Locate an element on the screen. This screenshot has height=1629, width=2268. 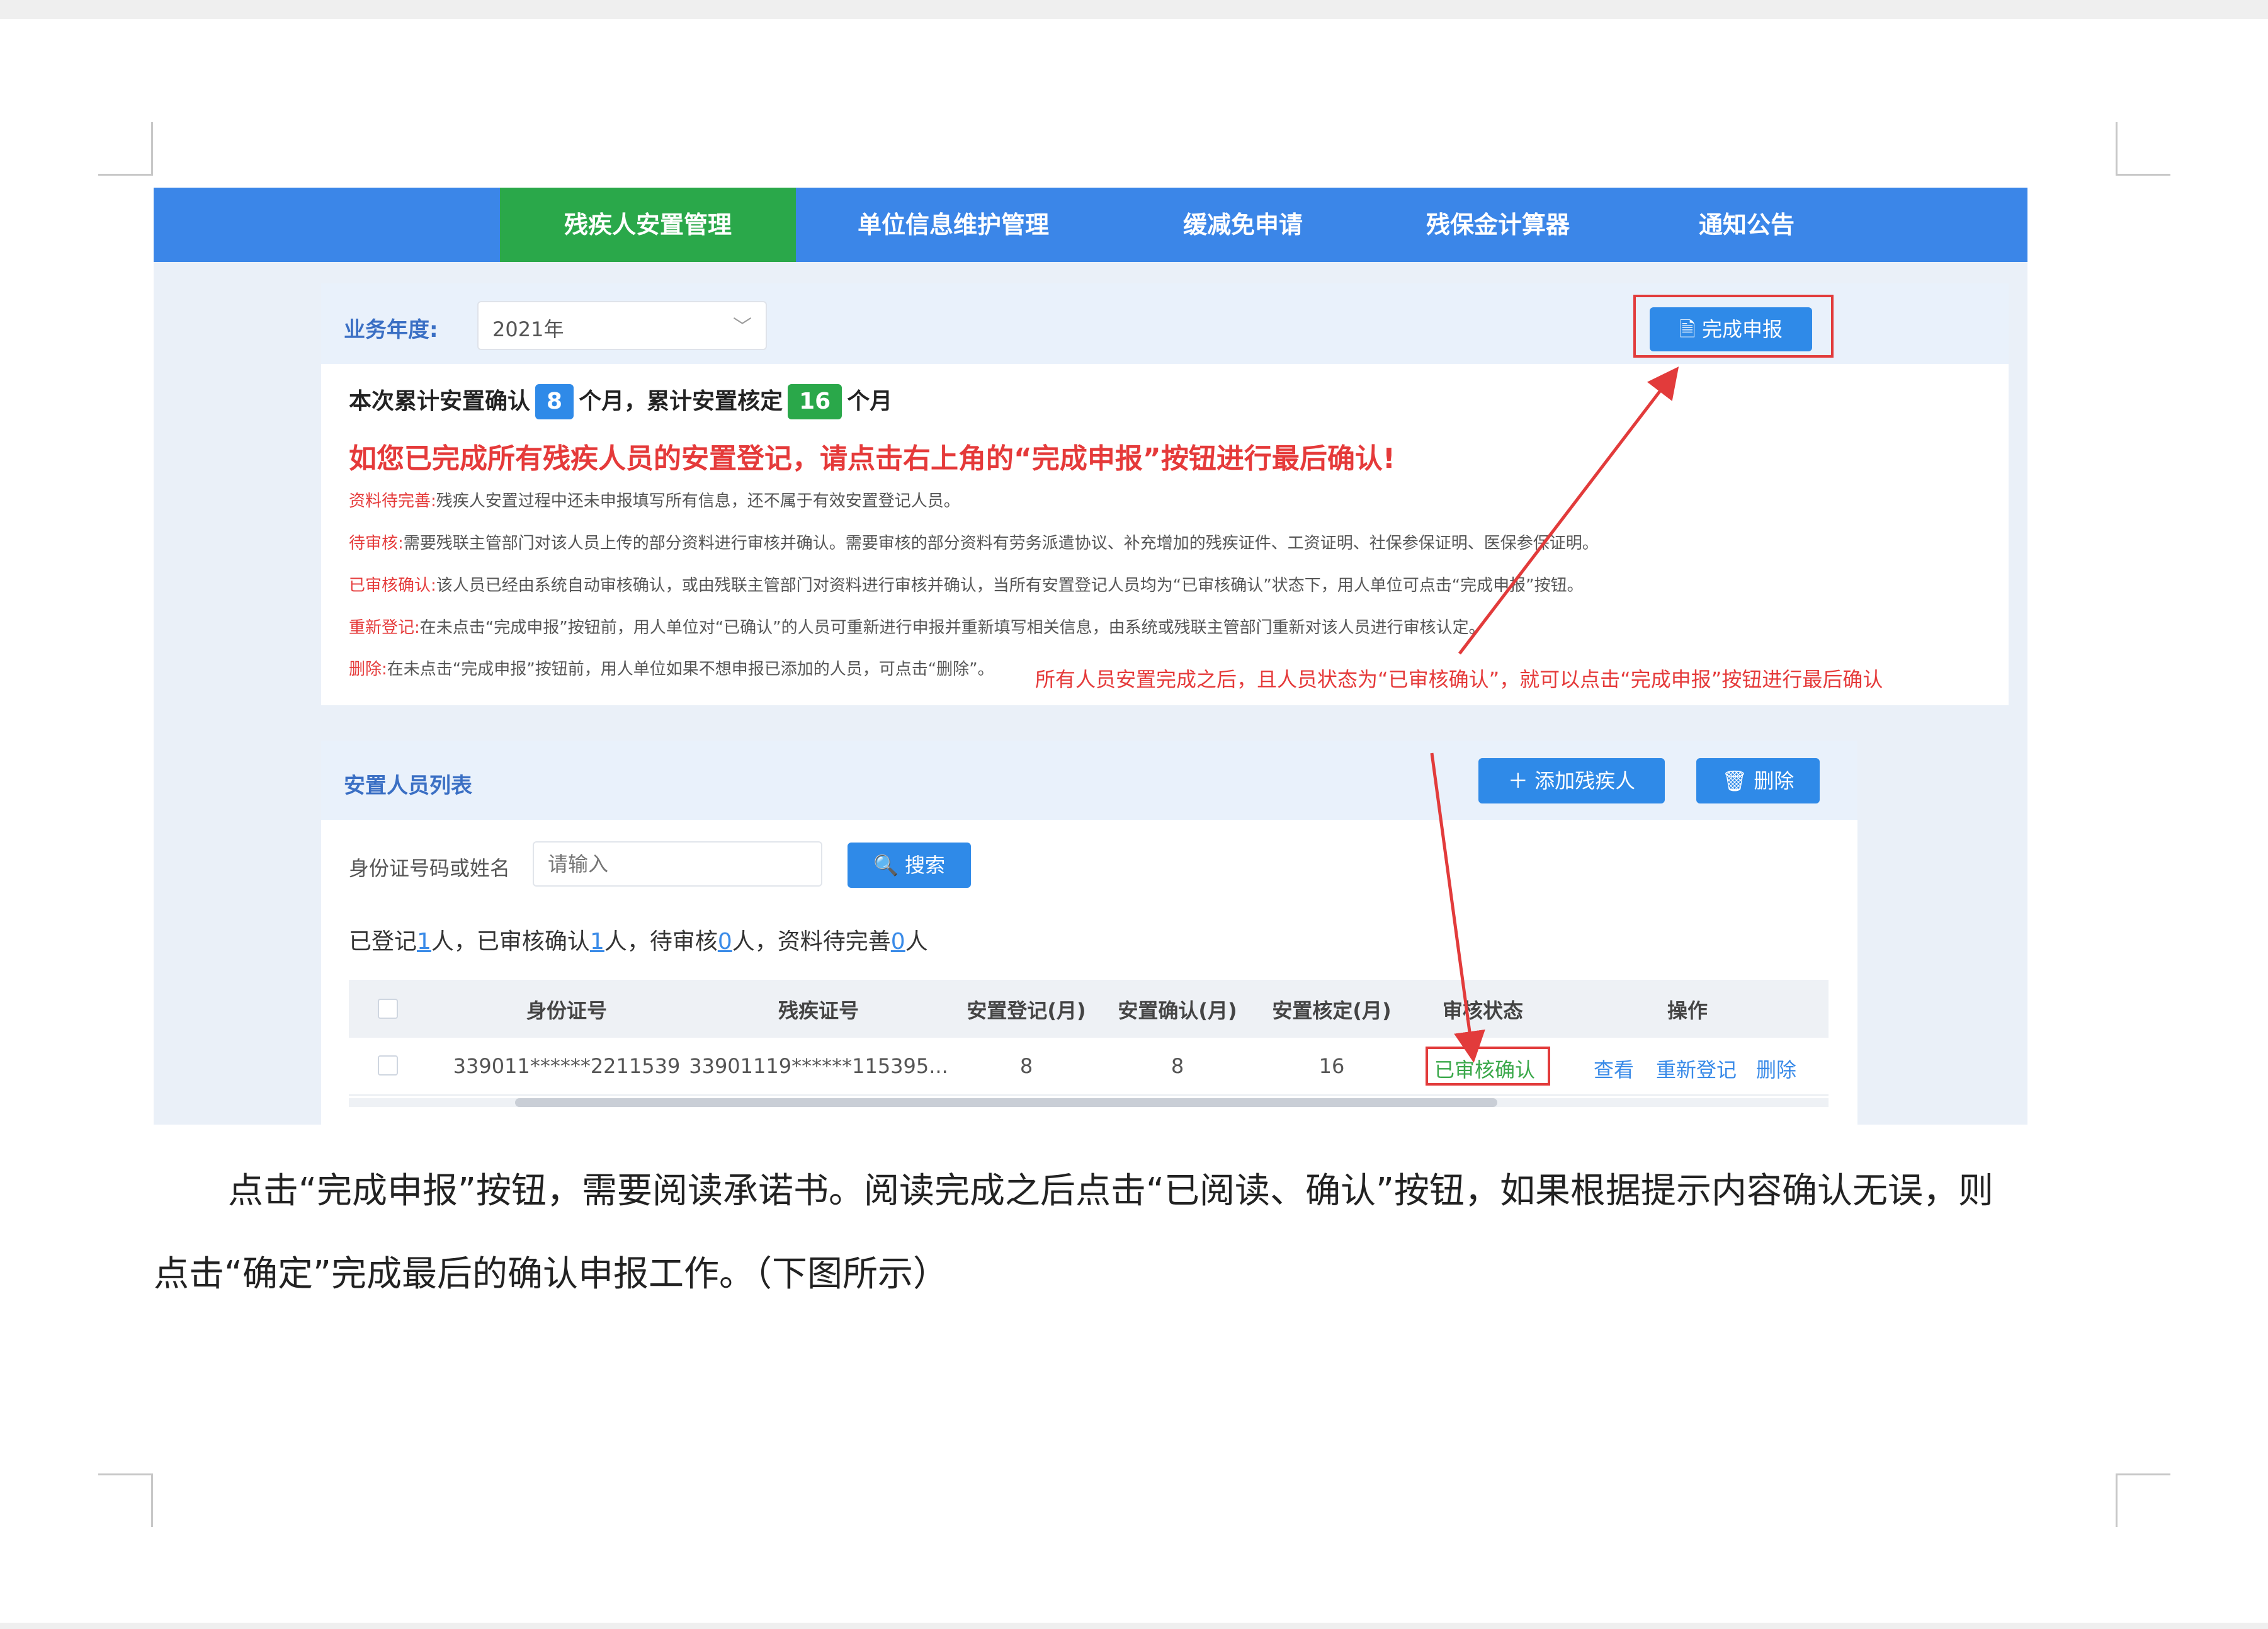
annotation-arrows is located at coordinates (1554, 715).